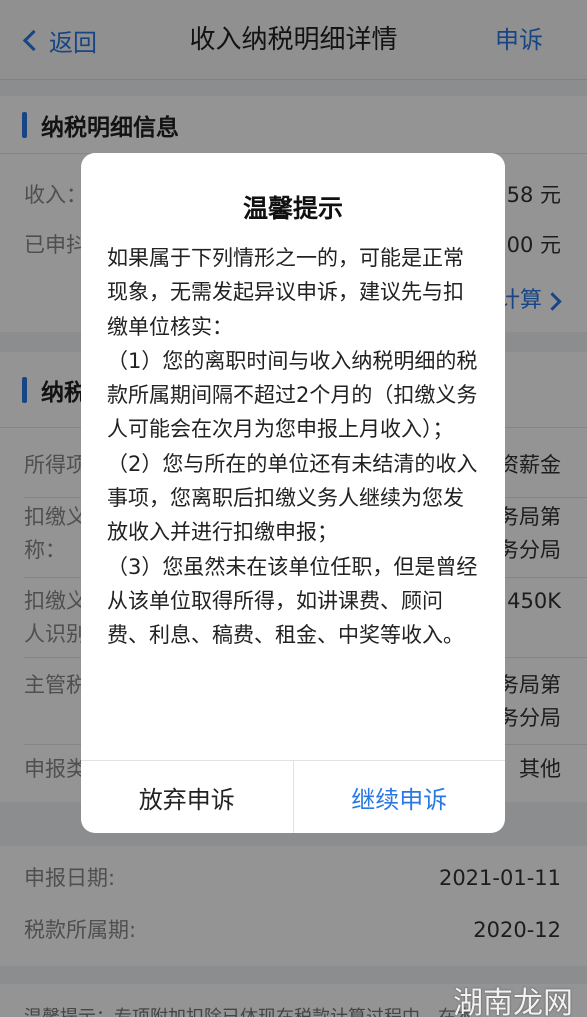  What do you see at coordinates (400, 797) in the screenshot?
I see `continue-appeal-button: 继续申诉` at bounding box center [400, 797].